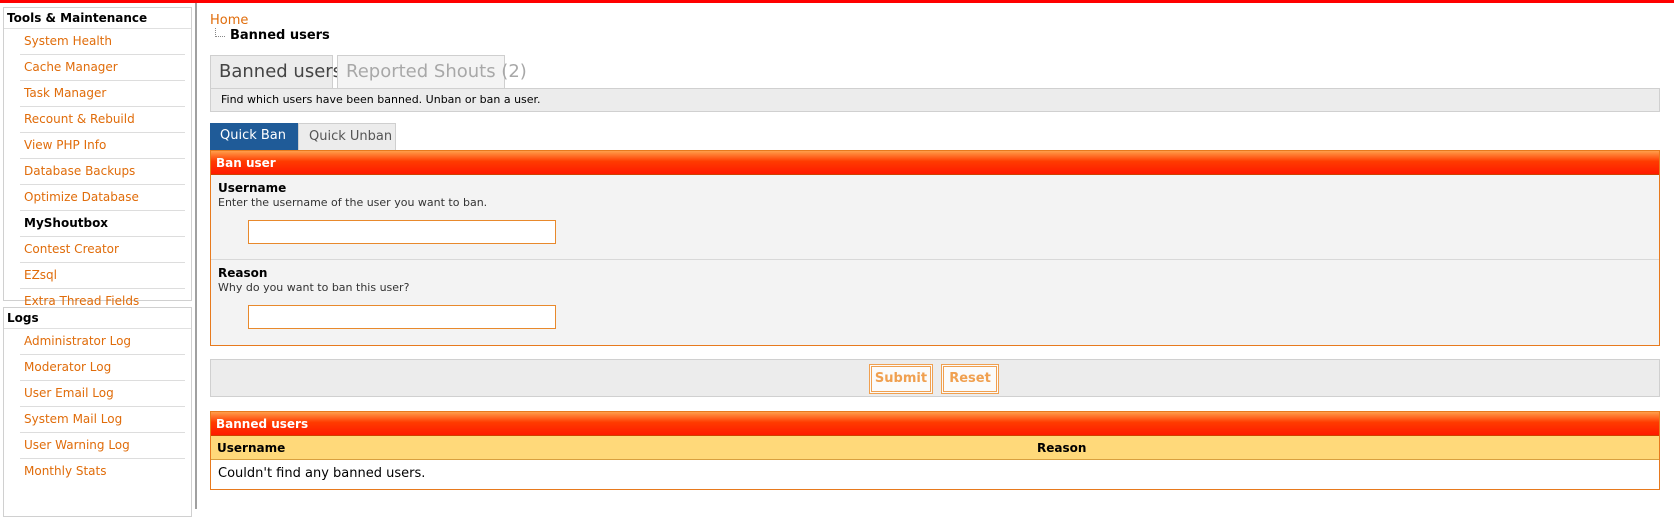  I want to click on sidebar-item-view-php-info: View PHP Info, so click(102, 146).